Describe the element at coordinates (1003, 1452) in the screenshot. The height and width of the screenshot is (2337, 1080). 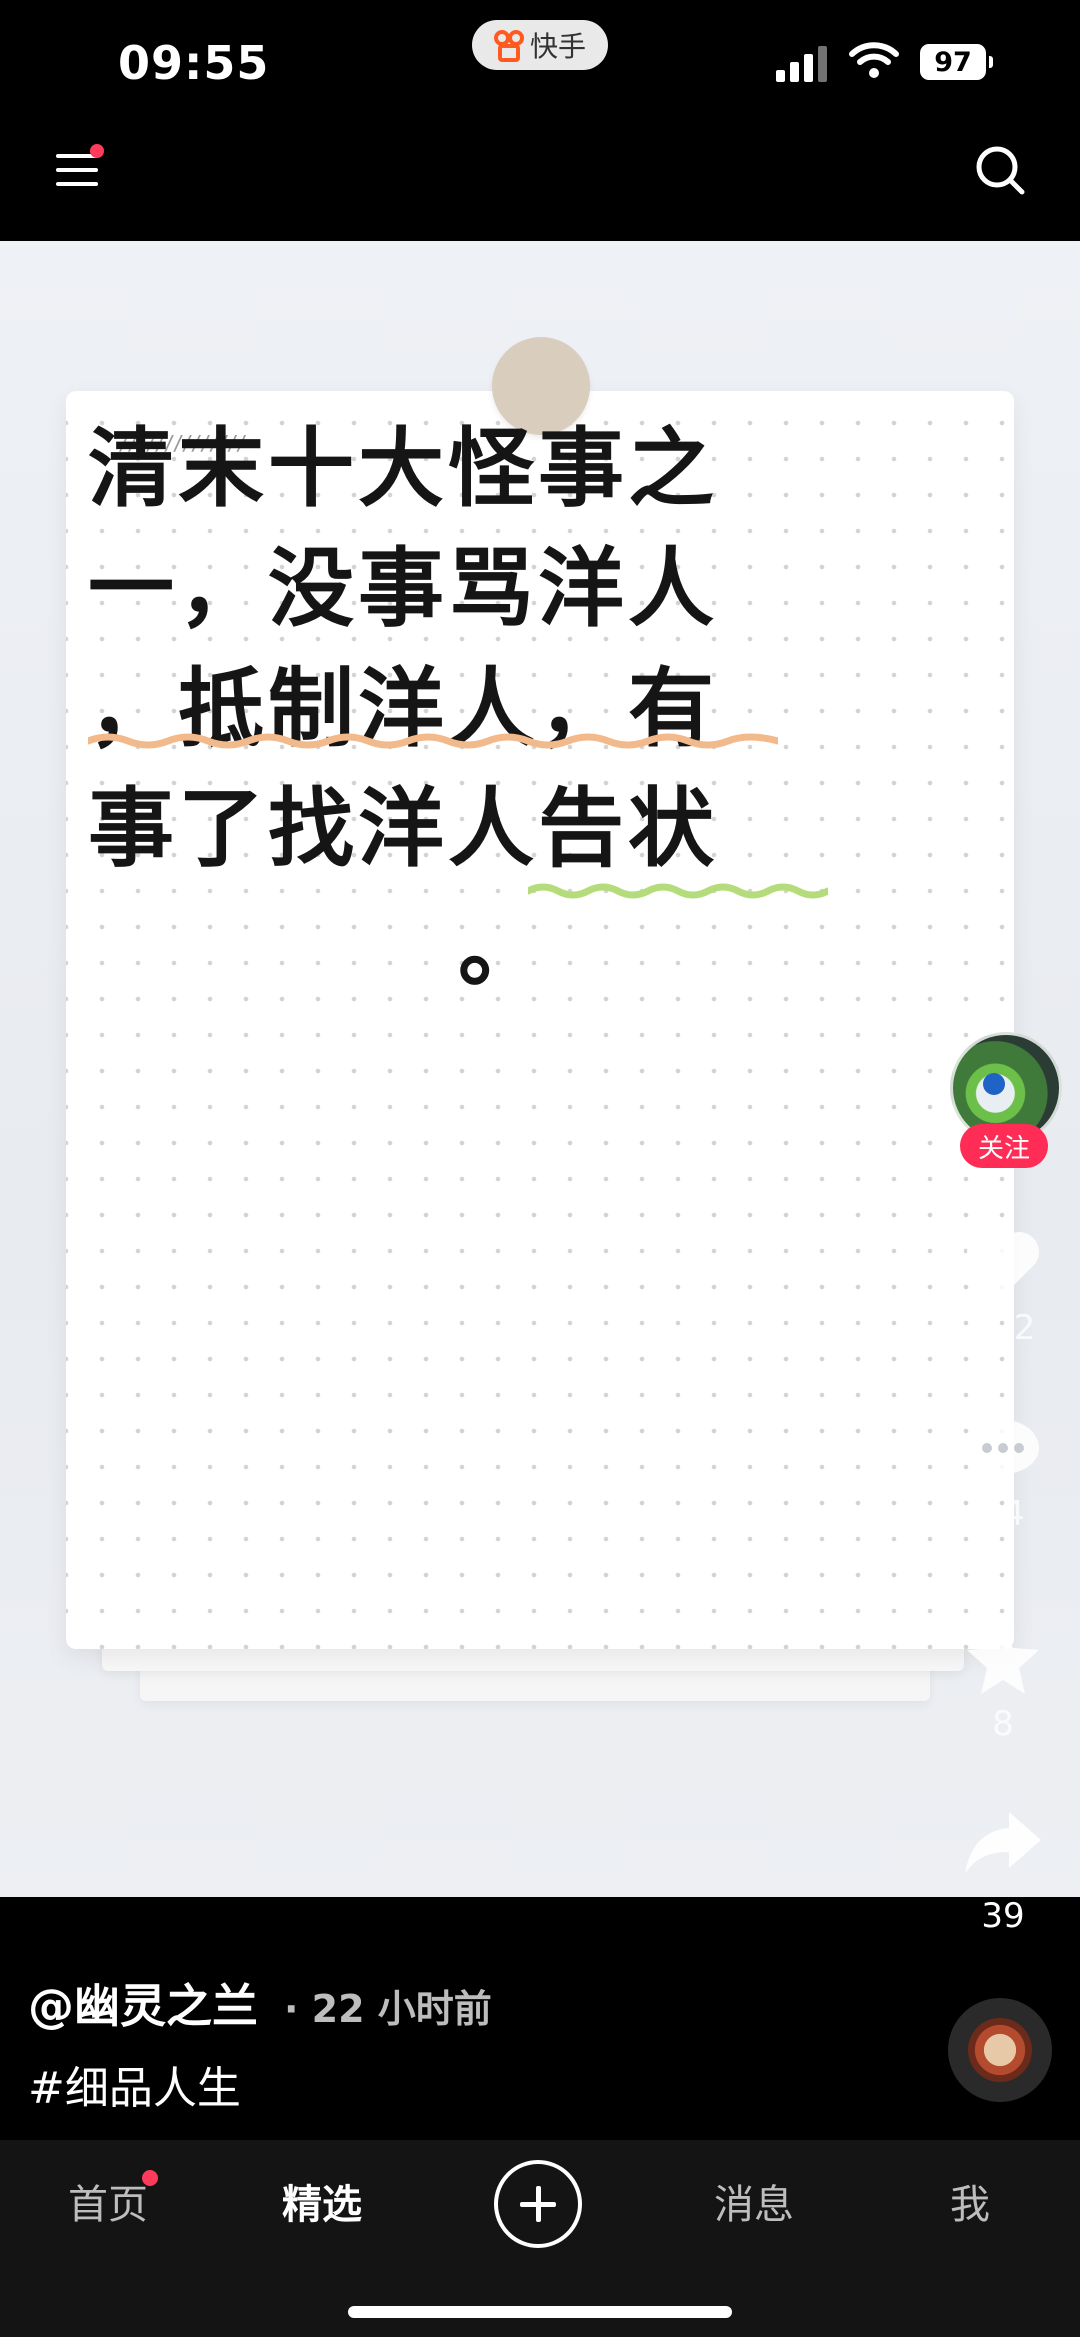
I see `comment-icon` at that location.